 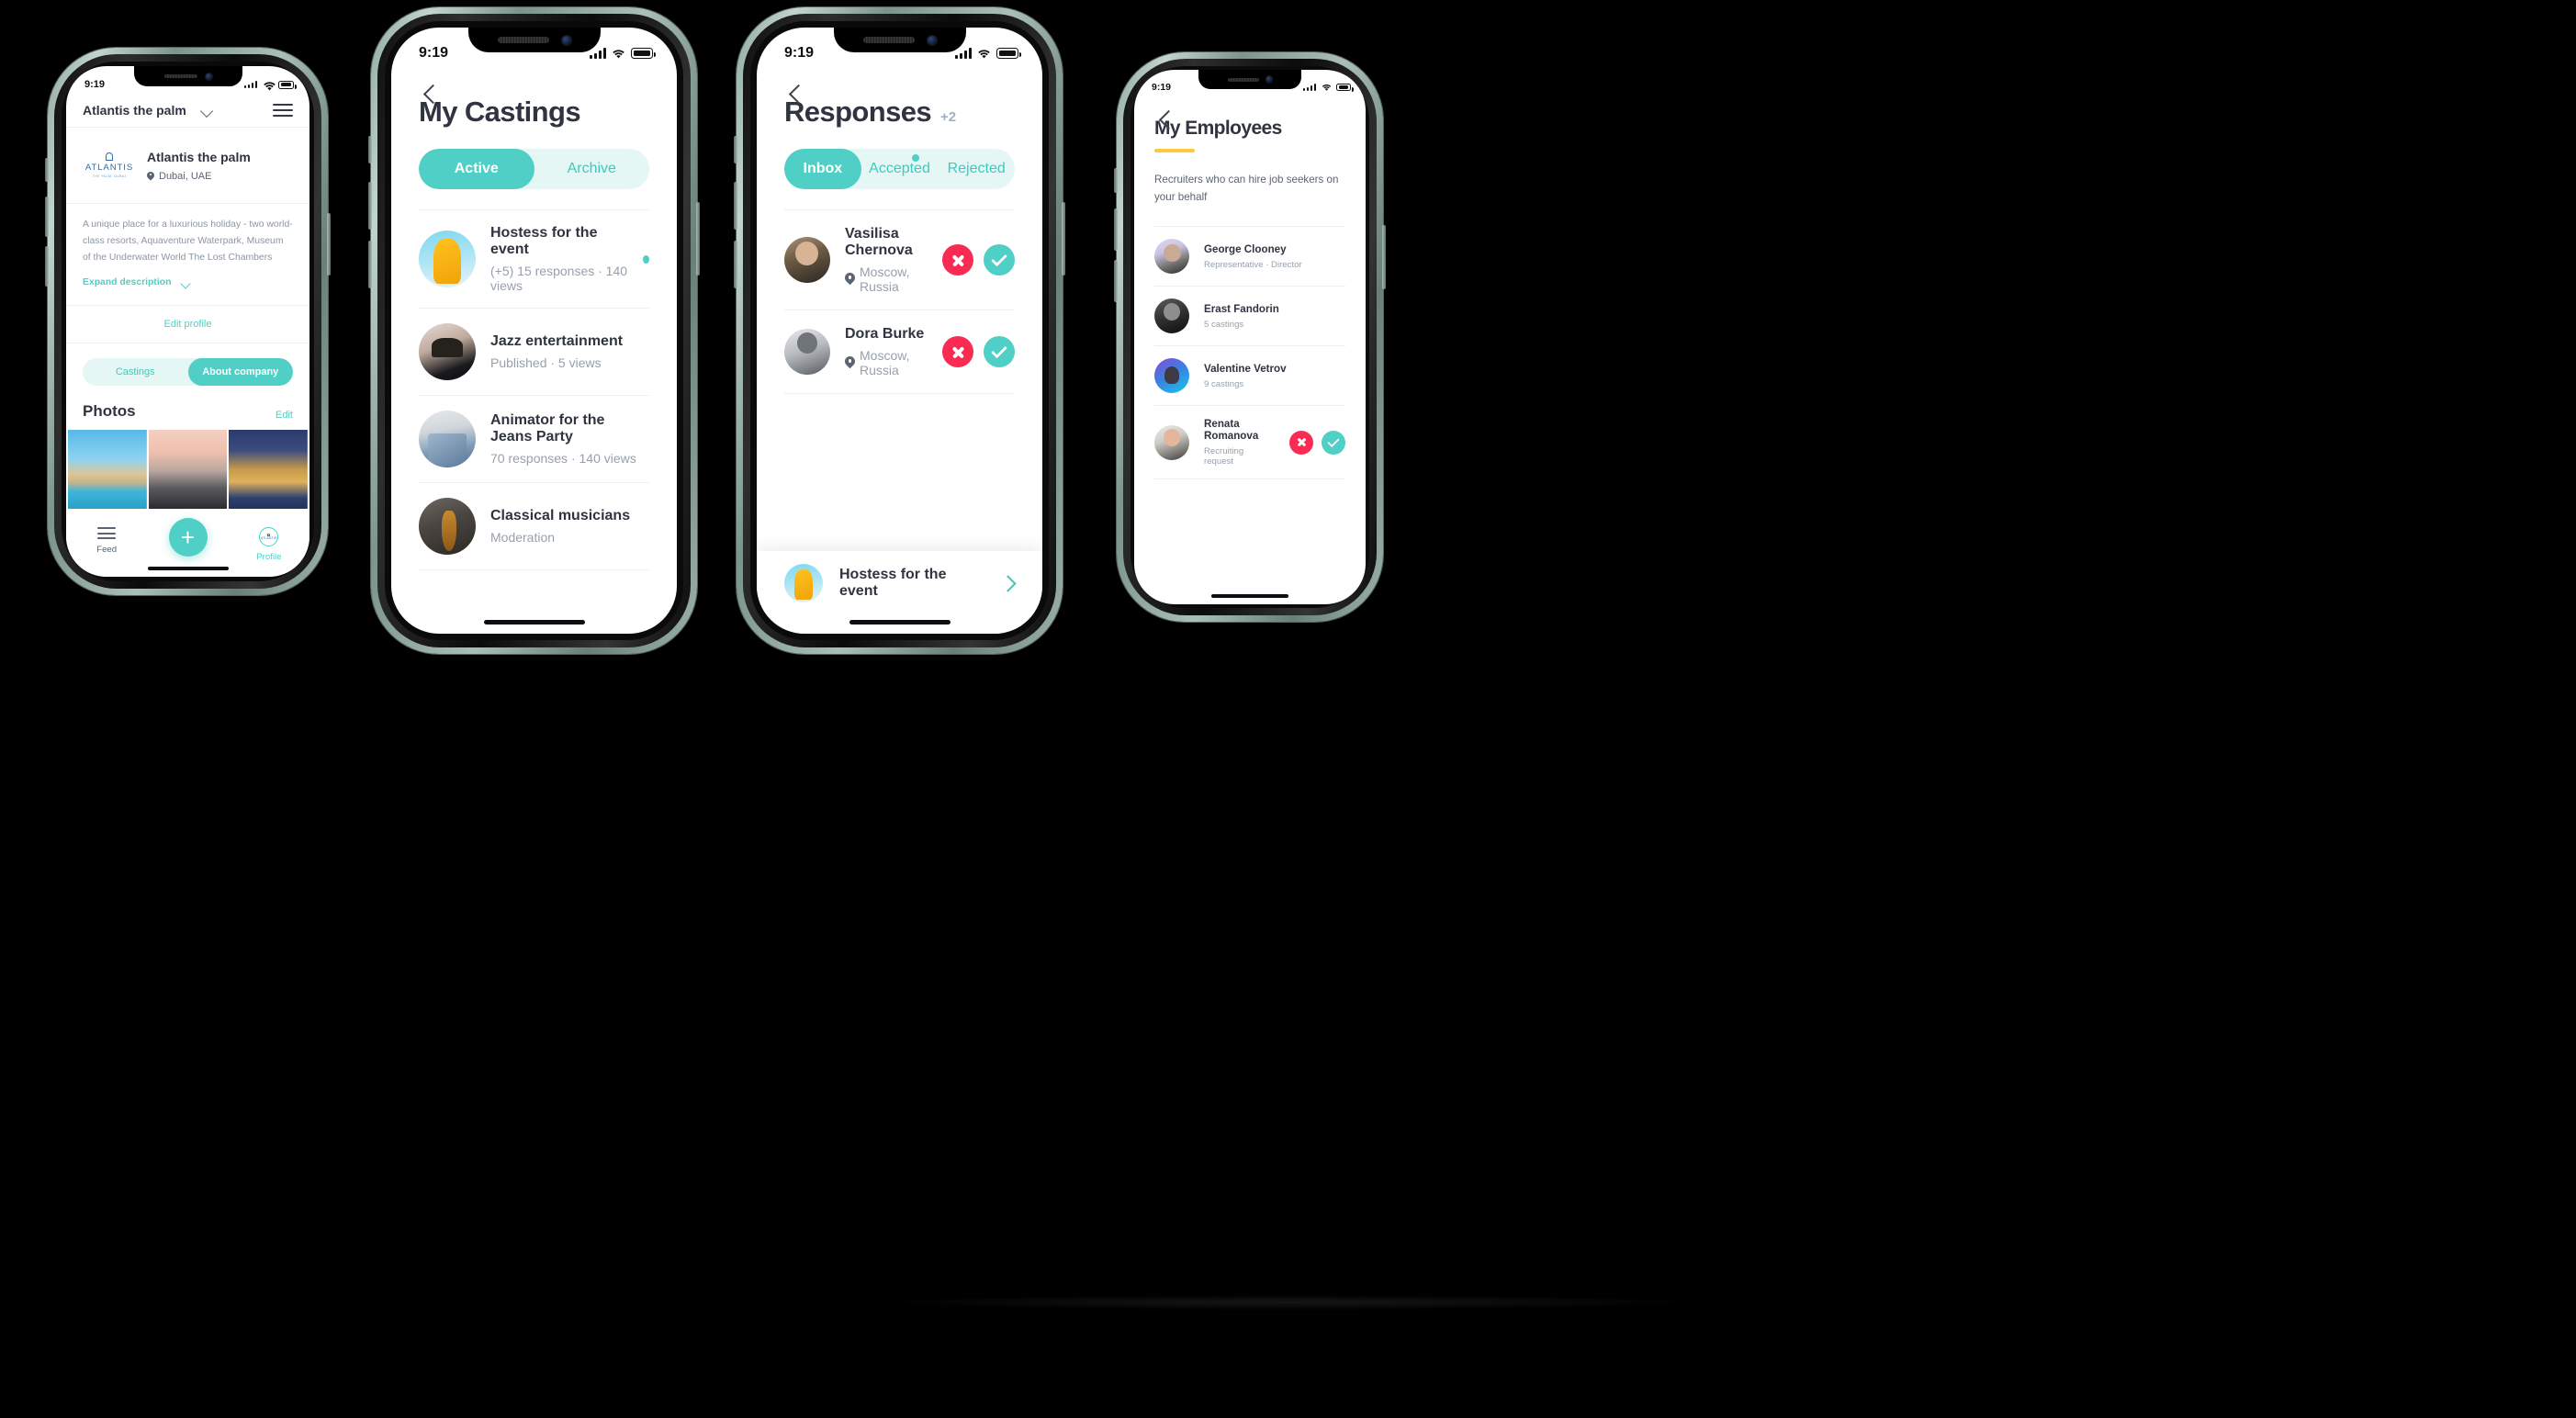 I want to click on casting-row: Jazz entertainment Published · 5 views, so click(x=534, y=352).